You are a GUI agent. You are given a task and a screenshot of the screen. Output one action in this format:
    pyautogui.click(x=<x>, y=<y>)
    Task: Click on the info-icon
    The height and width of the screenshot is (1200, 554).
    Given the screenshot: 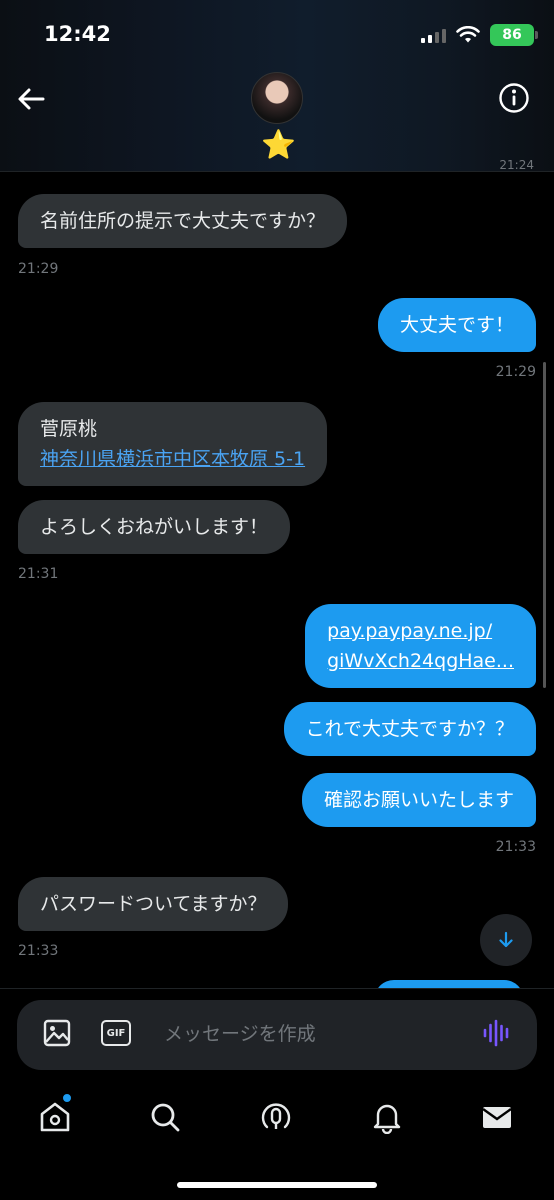 What is the action you would take?
    pyautogui.click(x=514, y=98)
    